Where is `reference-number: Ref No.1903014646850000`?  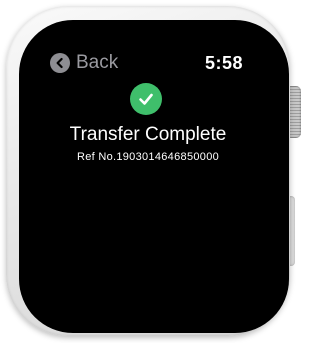
reference-number: Ref No.1903014646850000 is located at coordinates (148, 157).